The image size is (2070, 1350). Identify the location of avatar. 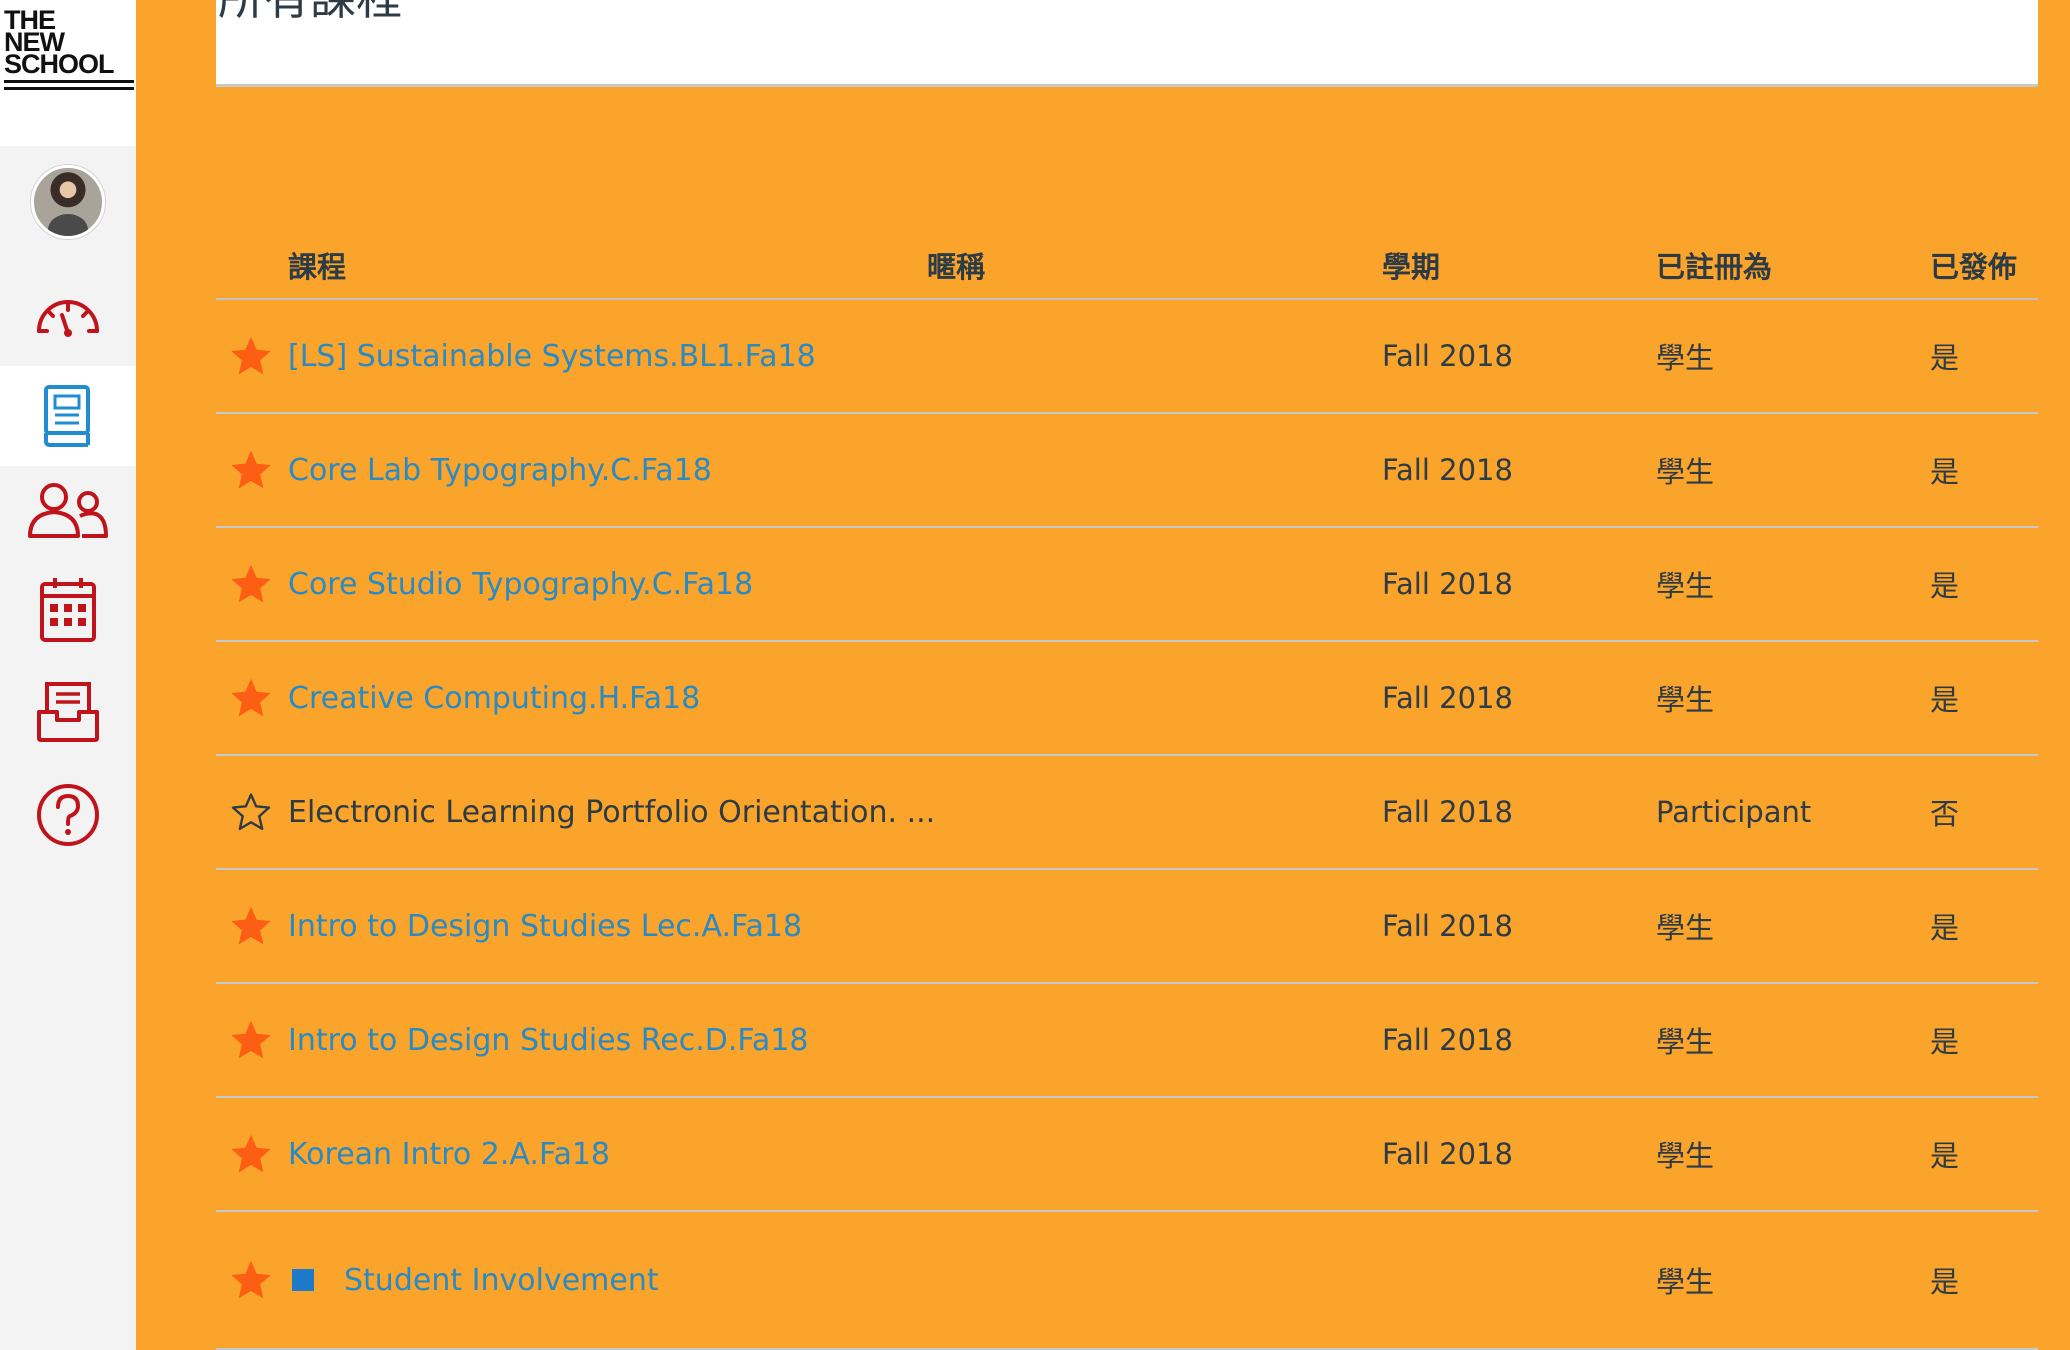
(68, 202).